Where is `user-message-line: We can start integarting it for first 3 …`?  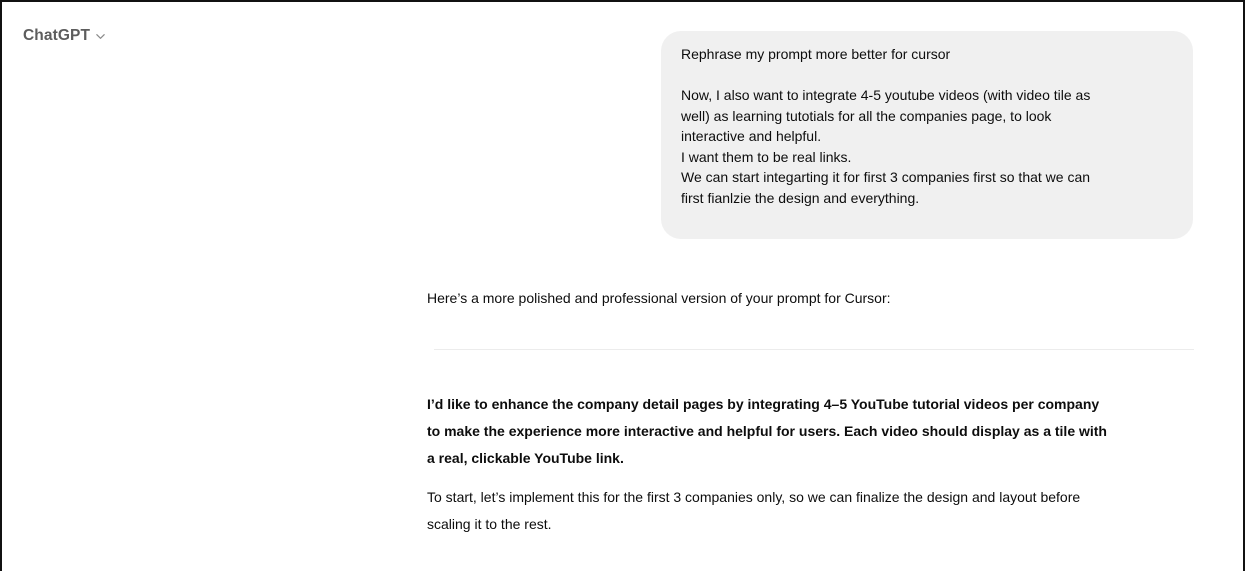 user-message-line: We can start integarting it for first 3 … is located at coordinates (886, 177).